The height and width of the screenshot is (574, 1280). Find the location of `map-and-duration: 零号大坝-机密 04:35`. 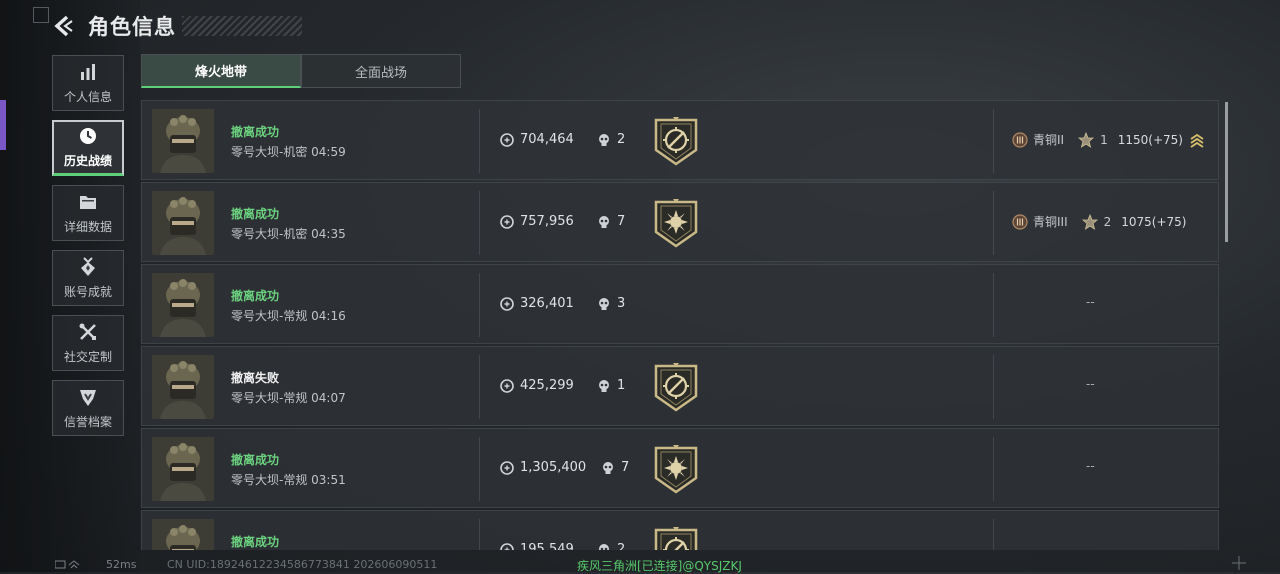

map-and-duration: 零号大坝-机密 04:35 is located at coordinates (288, 234).